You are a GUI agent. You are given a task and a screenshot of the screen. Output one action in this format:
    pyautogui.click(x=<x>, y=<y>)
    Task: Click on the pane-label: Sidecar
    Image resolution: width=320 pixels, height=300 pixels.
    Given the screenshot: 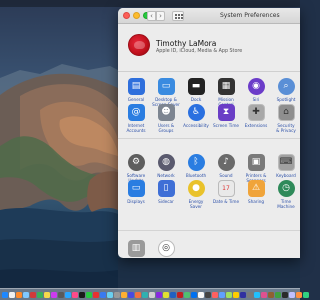 What is the action you would take?
    pyautogui.click(x=166, y=201)
    